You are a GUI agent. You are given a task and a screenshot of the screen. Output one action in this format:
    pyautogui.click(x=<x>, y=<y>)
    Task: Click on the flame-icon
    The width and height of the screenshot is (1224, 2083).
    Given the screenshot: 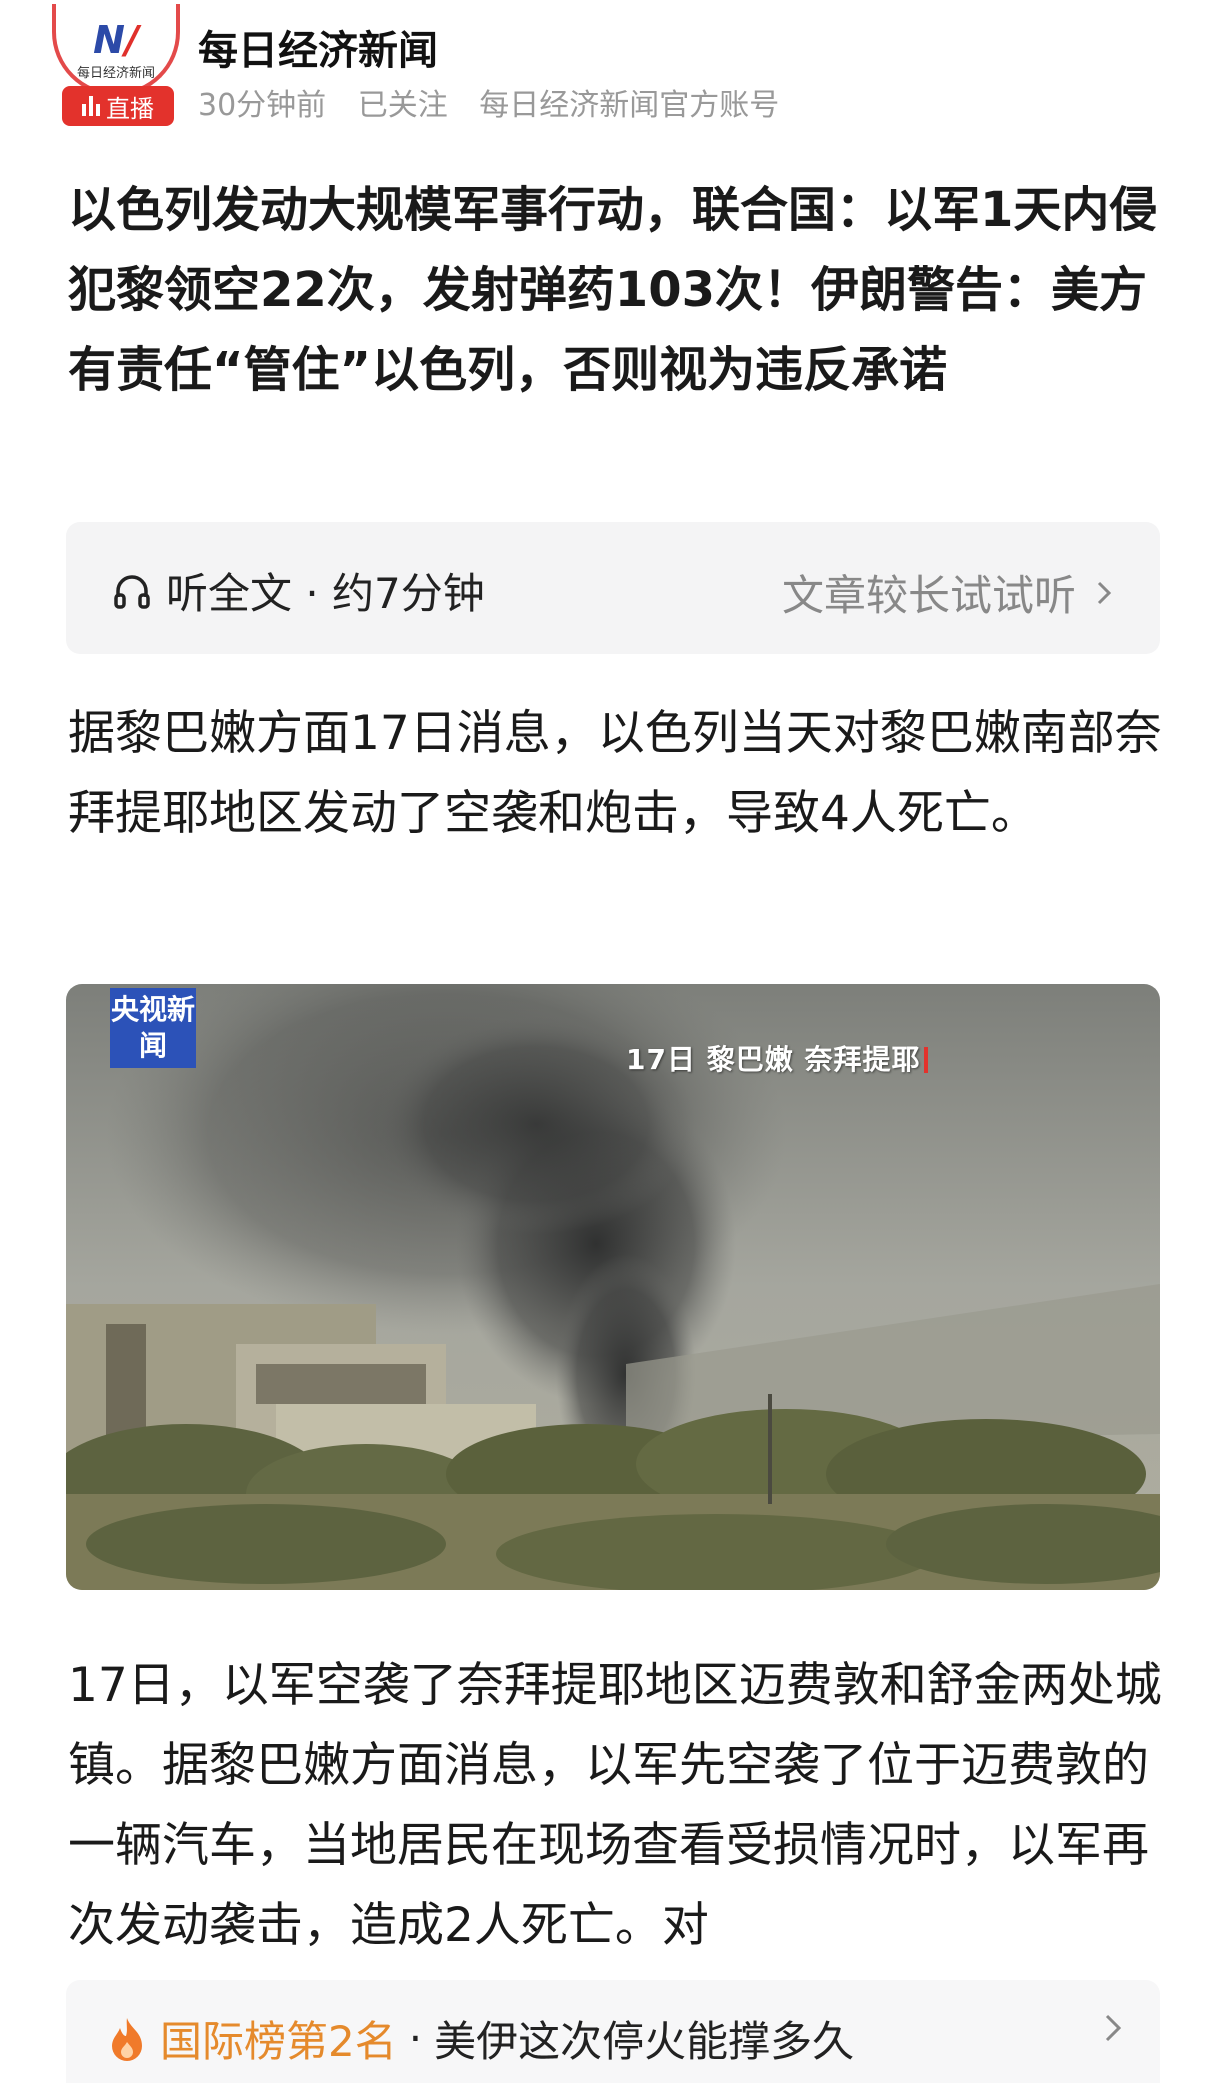 What is the action you would take?
    pyautogui.click(x=127, y=2039)
    